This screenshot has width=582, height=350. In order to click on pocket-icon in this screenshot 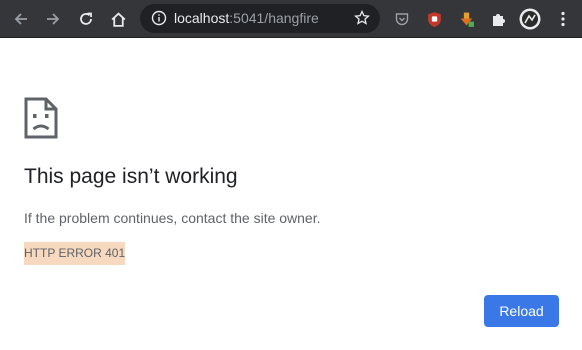, I will do `click(402, 19)`.